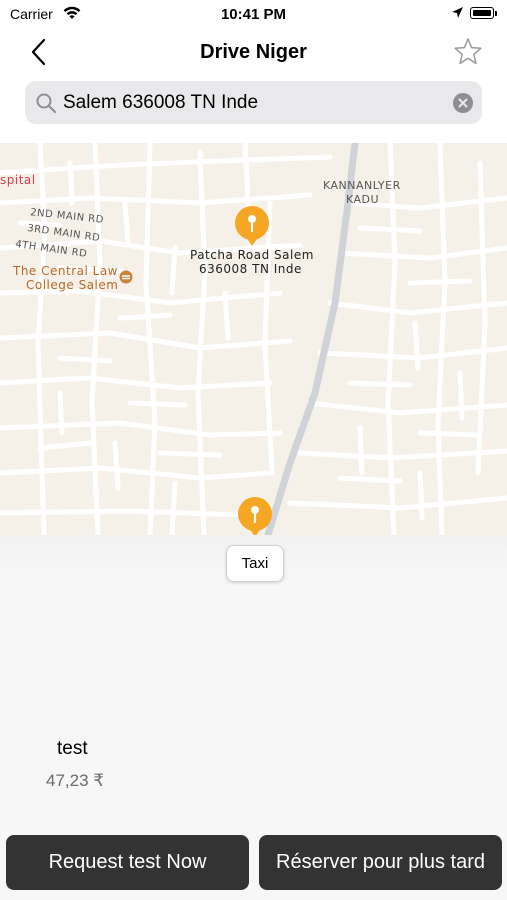  I want to click on favorite-button, so click(468, 52).